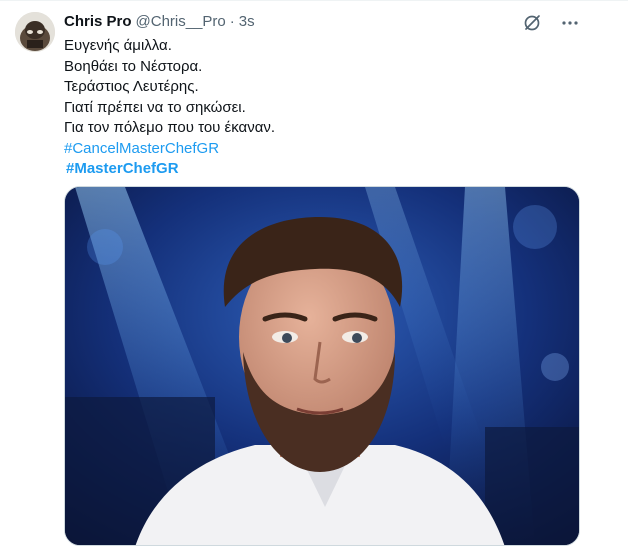  Describe the element at coordinates (324, 149) in the screenshot. I see `hashtag-link: #CancelMasterChefGR` at that location.